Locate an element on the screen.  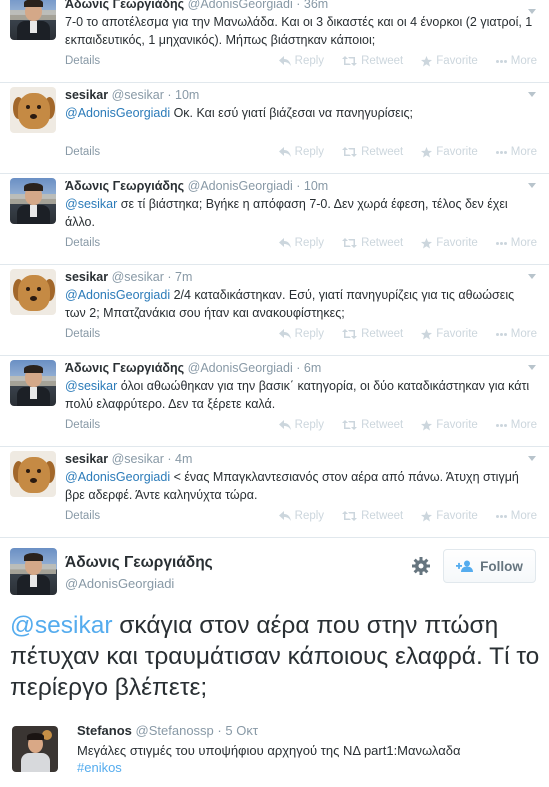
reply-handle: @Stefanossp is located at coordinates (175, 730).